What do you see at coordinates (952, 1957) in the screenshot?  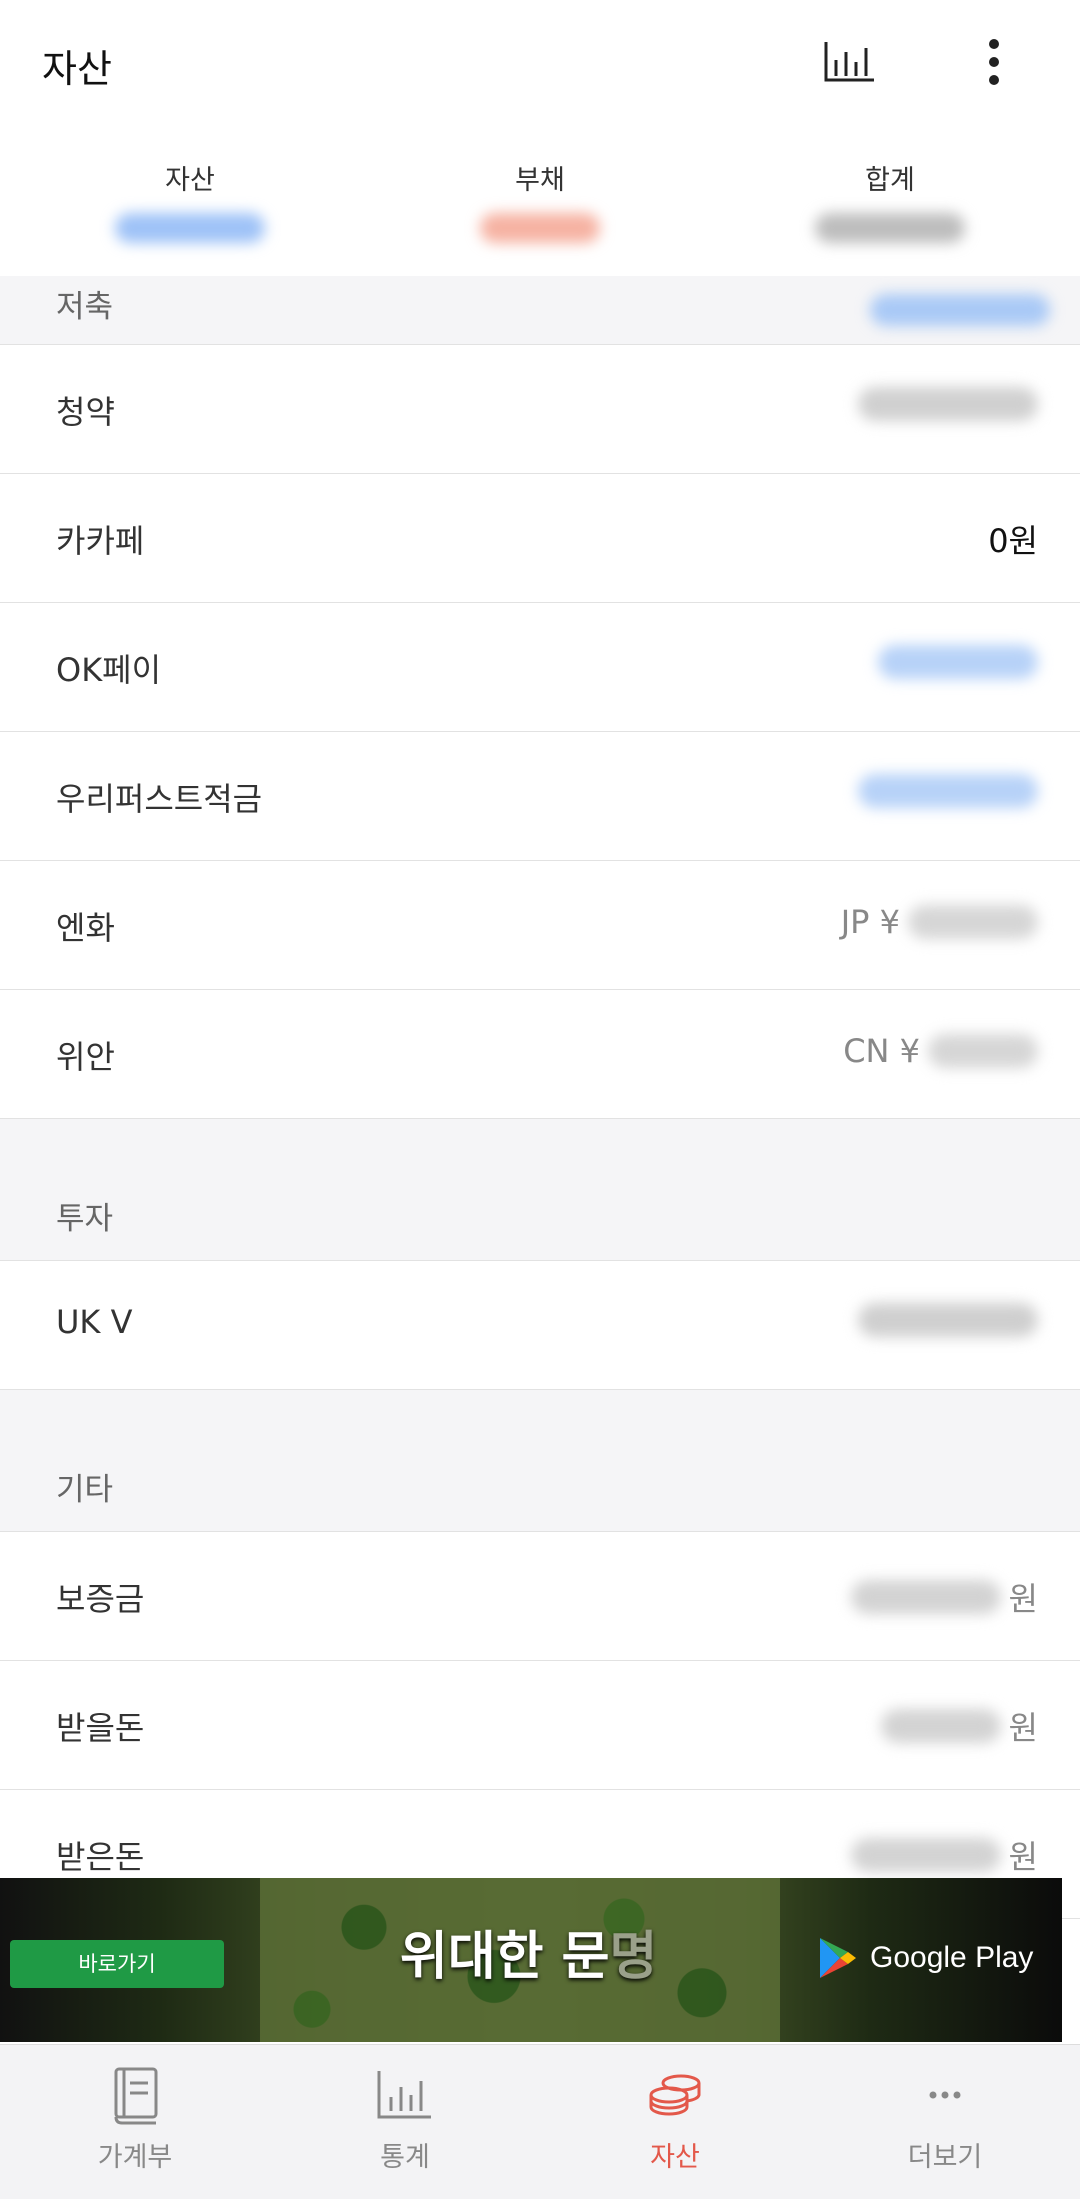 I see `google-play-label: Google Play` at bounding box center [952, 1957].